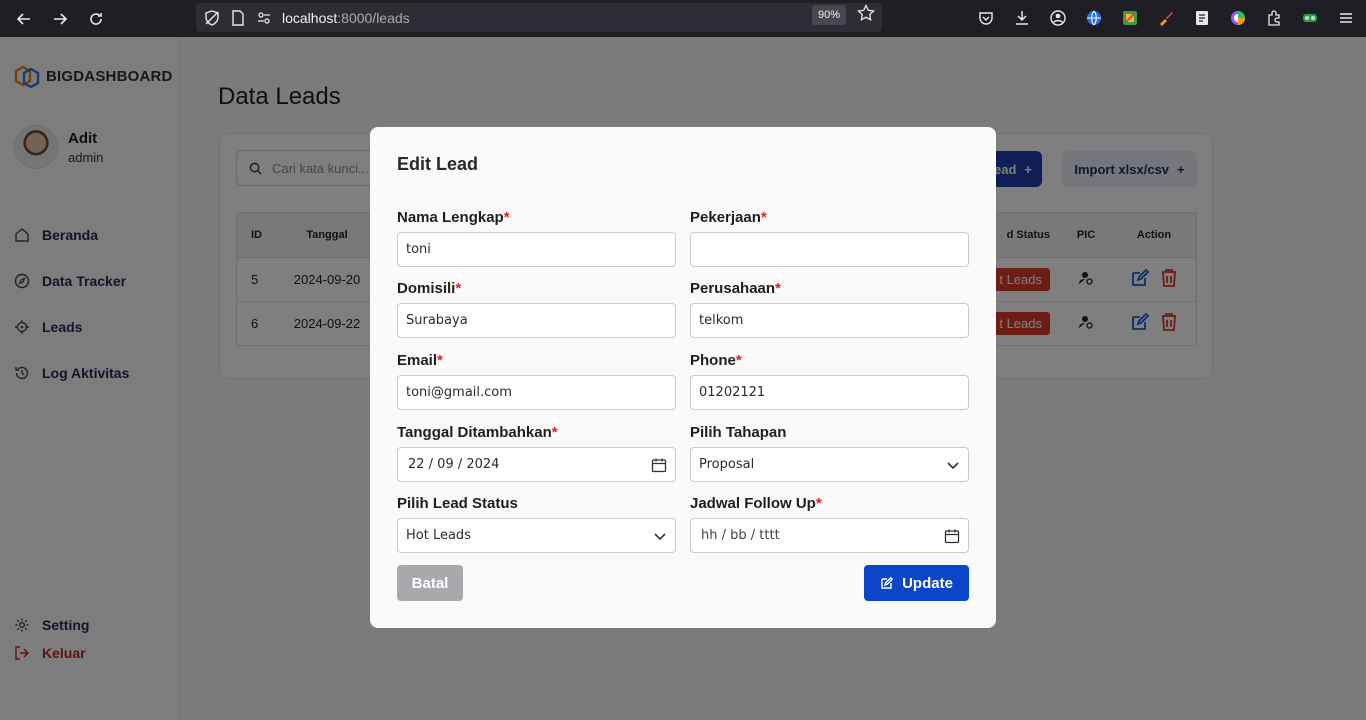  I want to click on nama-field: Nama Lengkap* toni, so click(536, 238).